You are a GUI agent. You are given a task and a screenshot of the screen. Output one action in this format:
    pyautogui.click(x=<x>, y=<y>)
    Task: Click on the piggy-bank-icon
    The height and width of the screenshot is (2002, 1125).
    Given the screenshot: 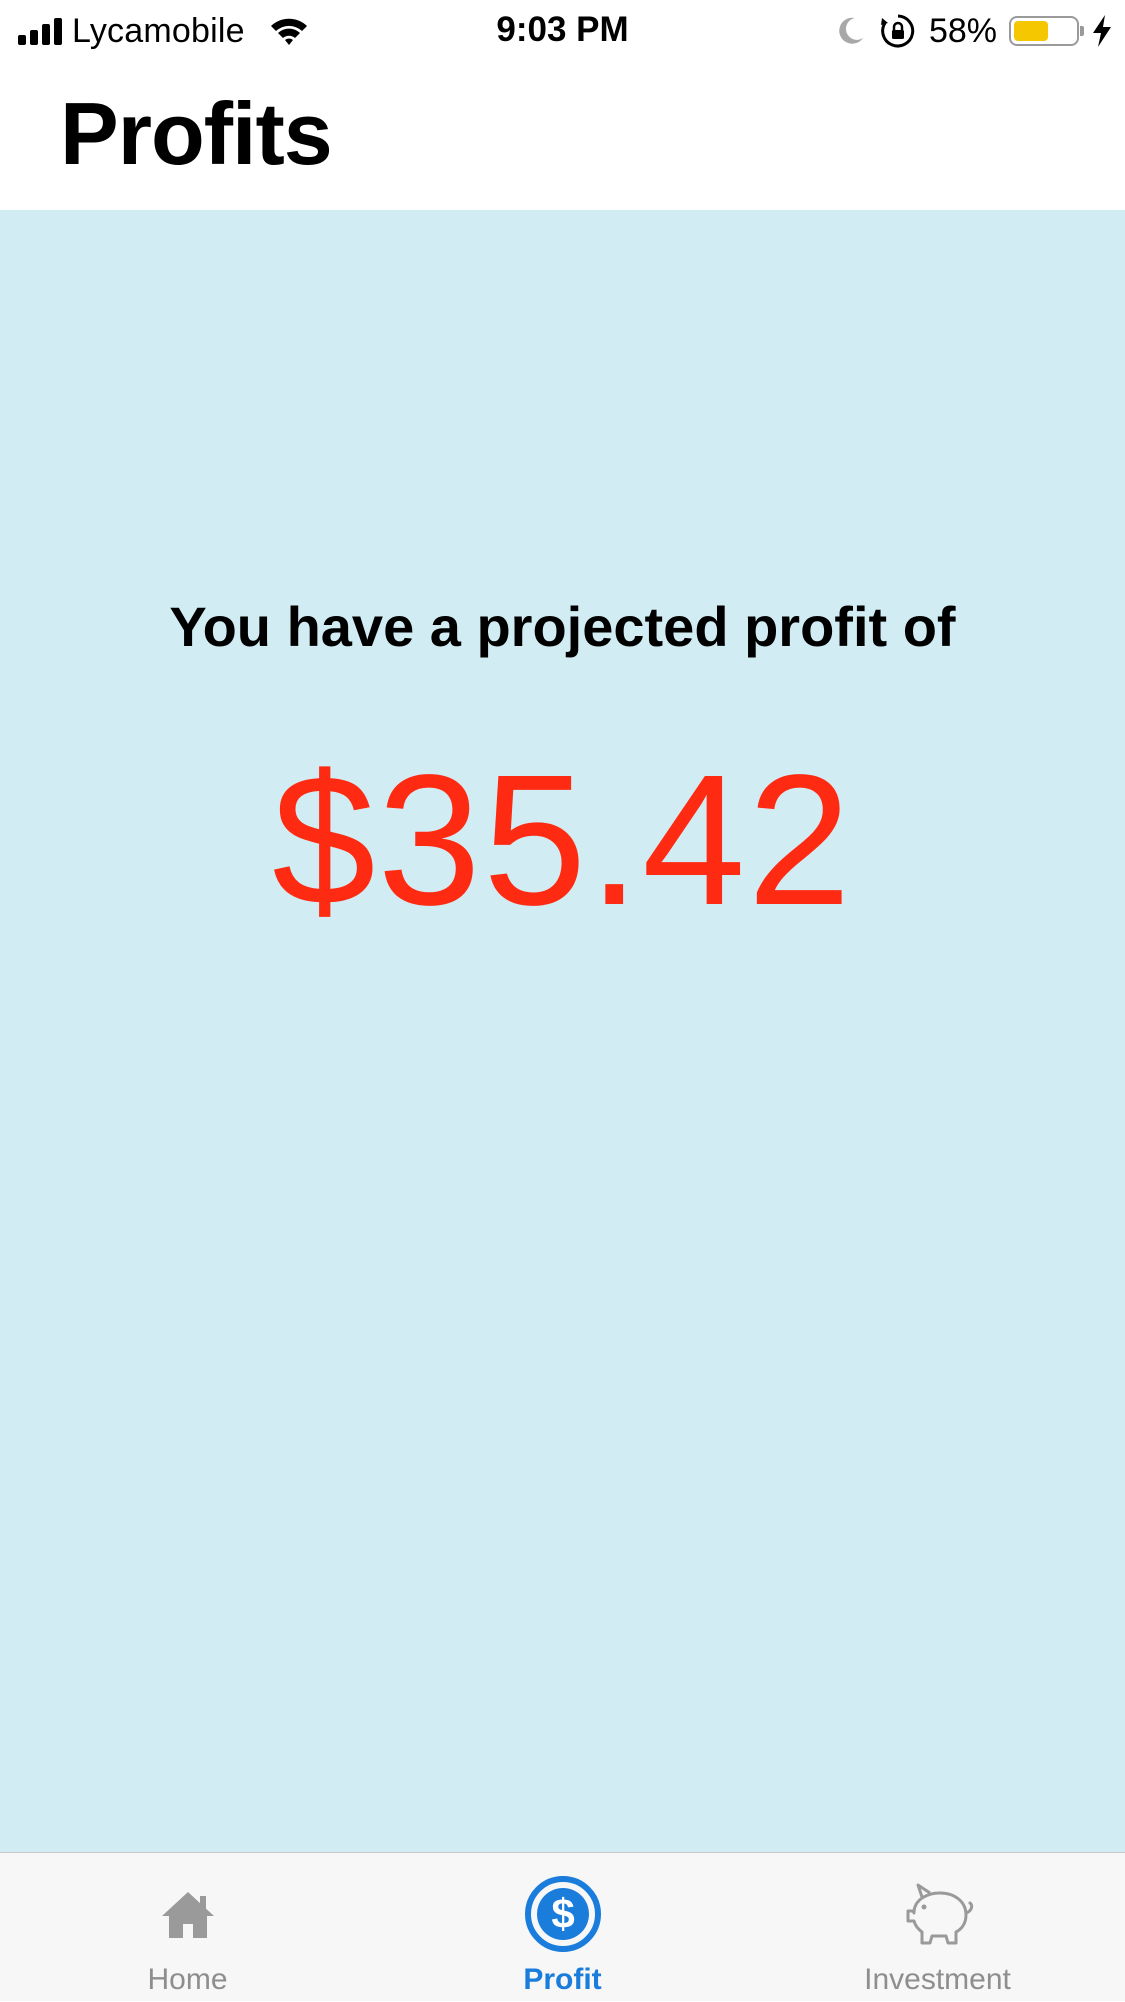 What is the action you would take?
    pyautogui.click(x=938, y=1914)
    